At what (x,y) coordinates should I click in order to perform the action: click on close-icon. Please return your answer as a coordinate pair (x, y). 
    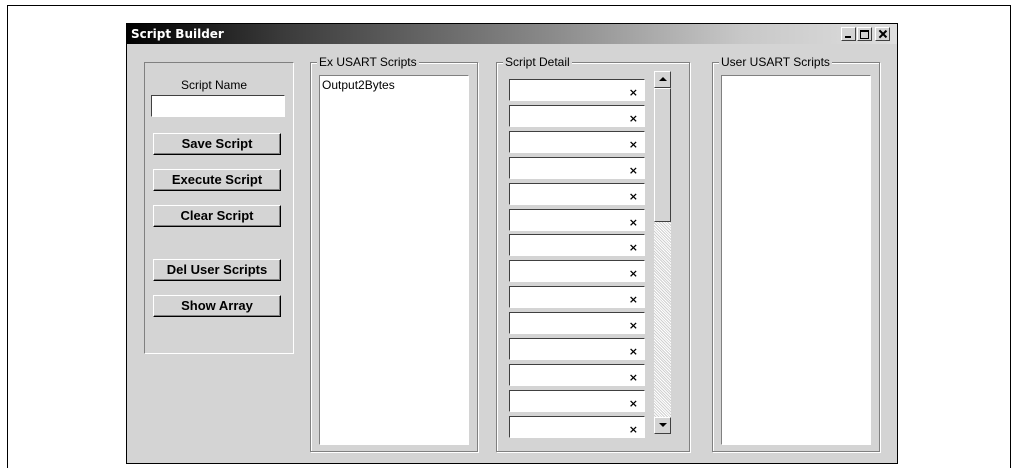
    Looking at the image, I should click on (882, 34).